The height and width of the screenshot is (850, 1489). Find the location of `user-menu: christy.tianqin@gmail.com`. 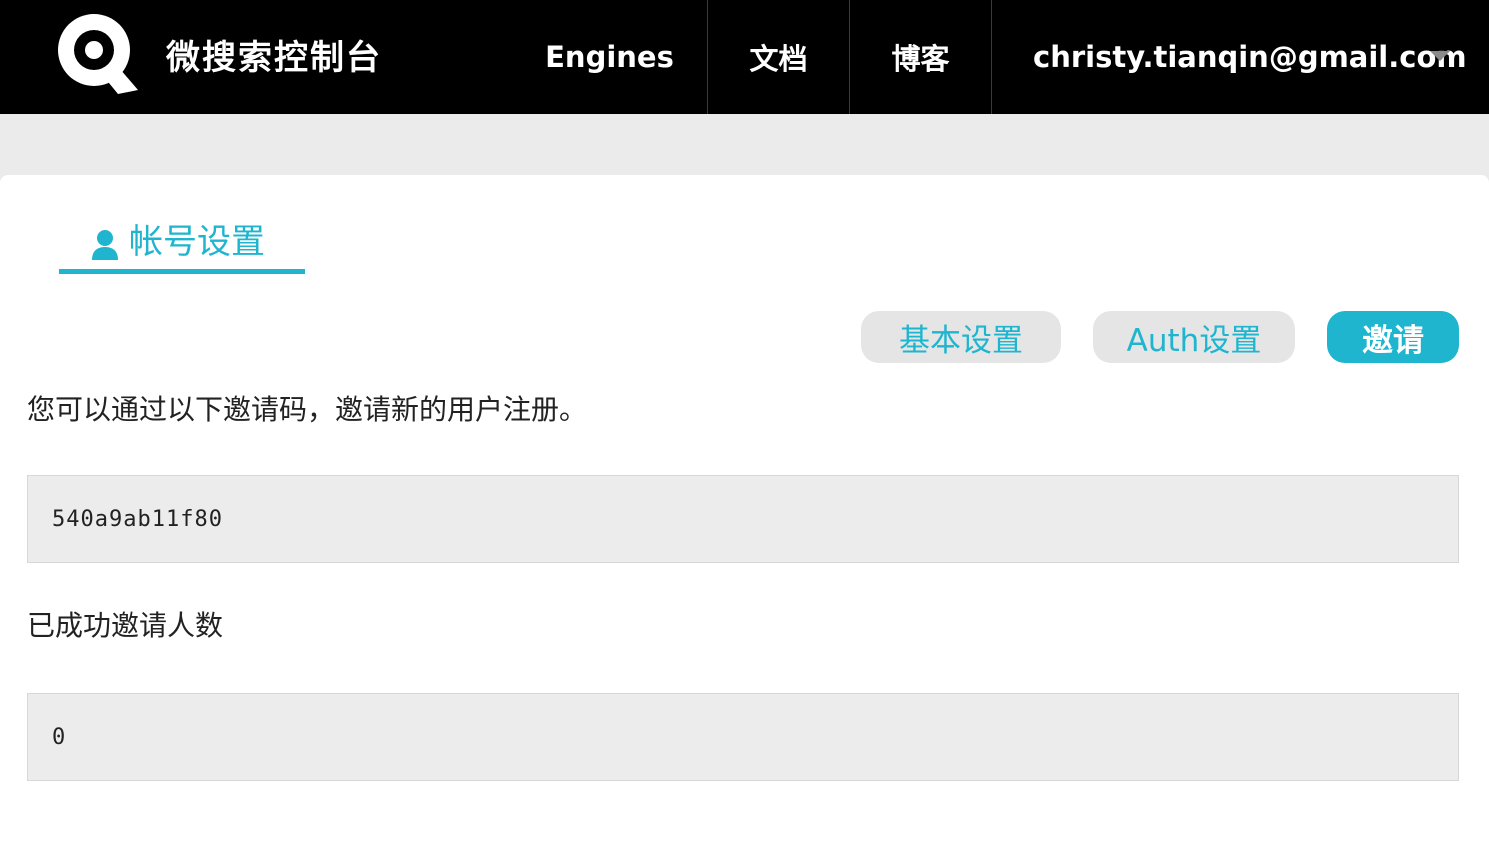

user-menu: christy.tianqin@gmail.com is located at coordinates (1240, 57).